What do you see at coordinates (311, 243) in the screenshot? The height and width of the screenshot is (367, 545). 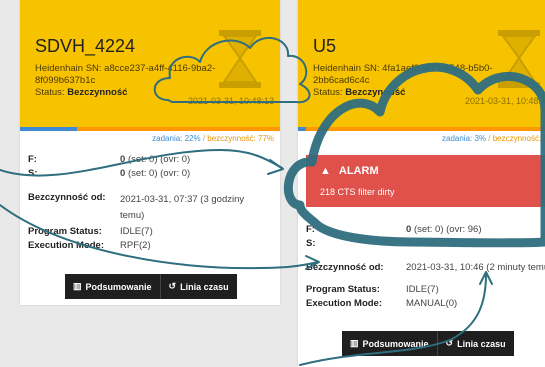 I see `spindle-row: S:` at bounding box center [311, 243].